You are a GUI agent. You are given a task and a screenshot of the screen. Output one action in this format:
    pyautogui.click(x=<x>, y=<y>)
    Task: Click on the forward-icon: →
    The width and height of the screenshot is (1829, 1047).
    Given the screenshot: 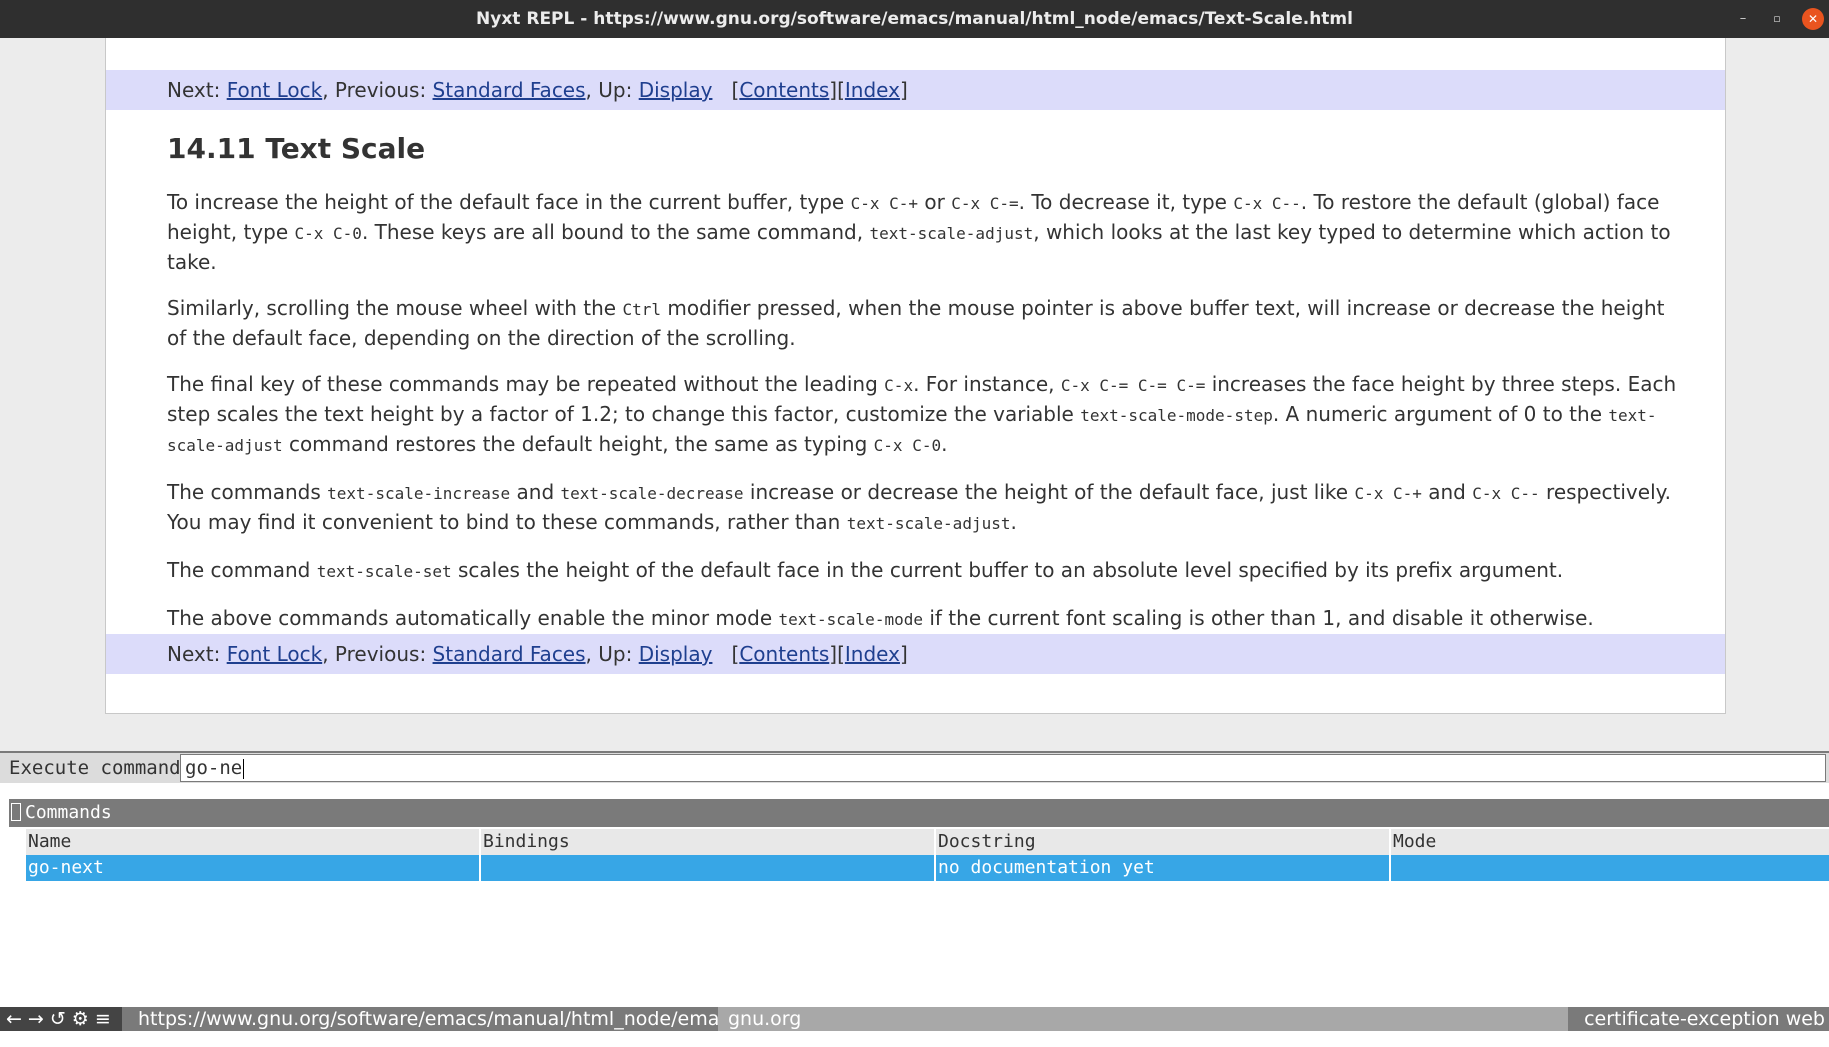 What is the action you would take?
    pyautogui.click(x=37, y=1019)
    